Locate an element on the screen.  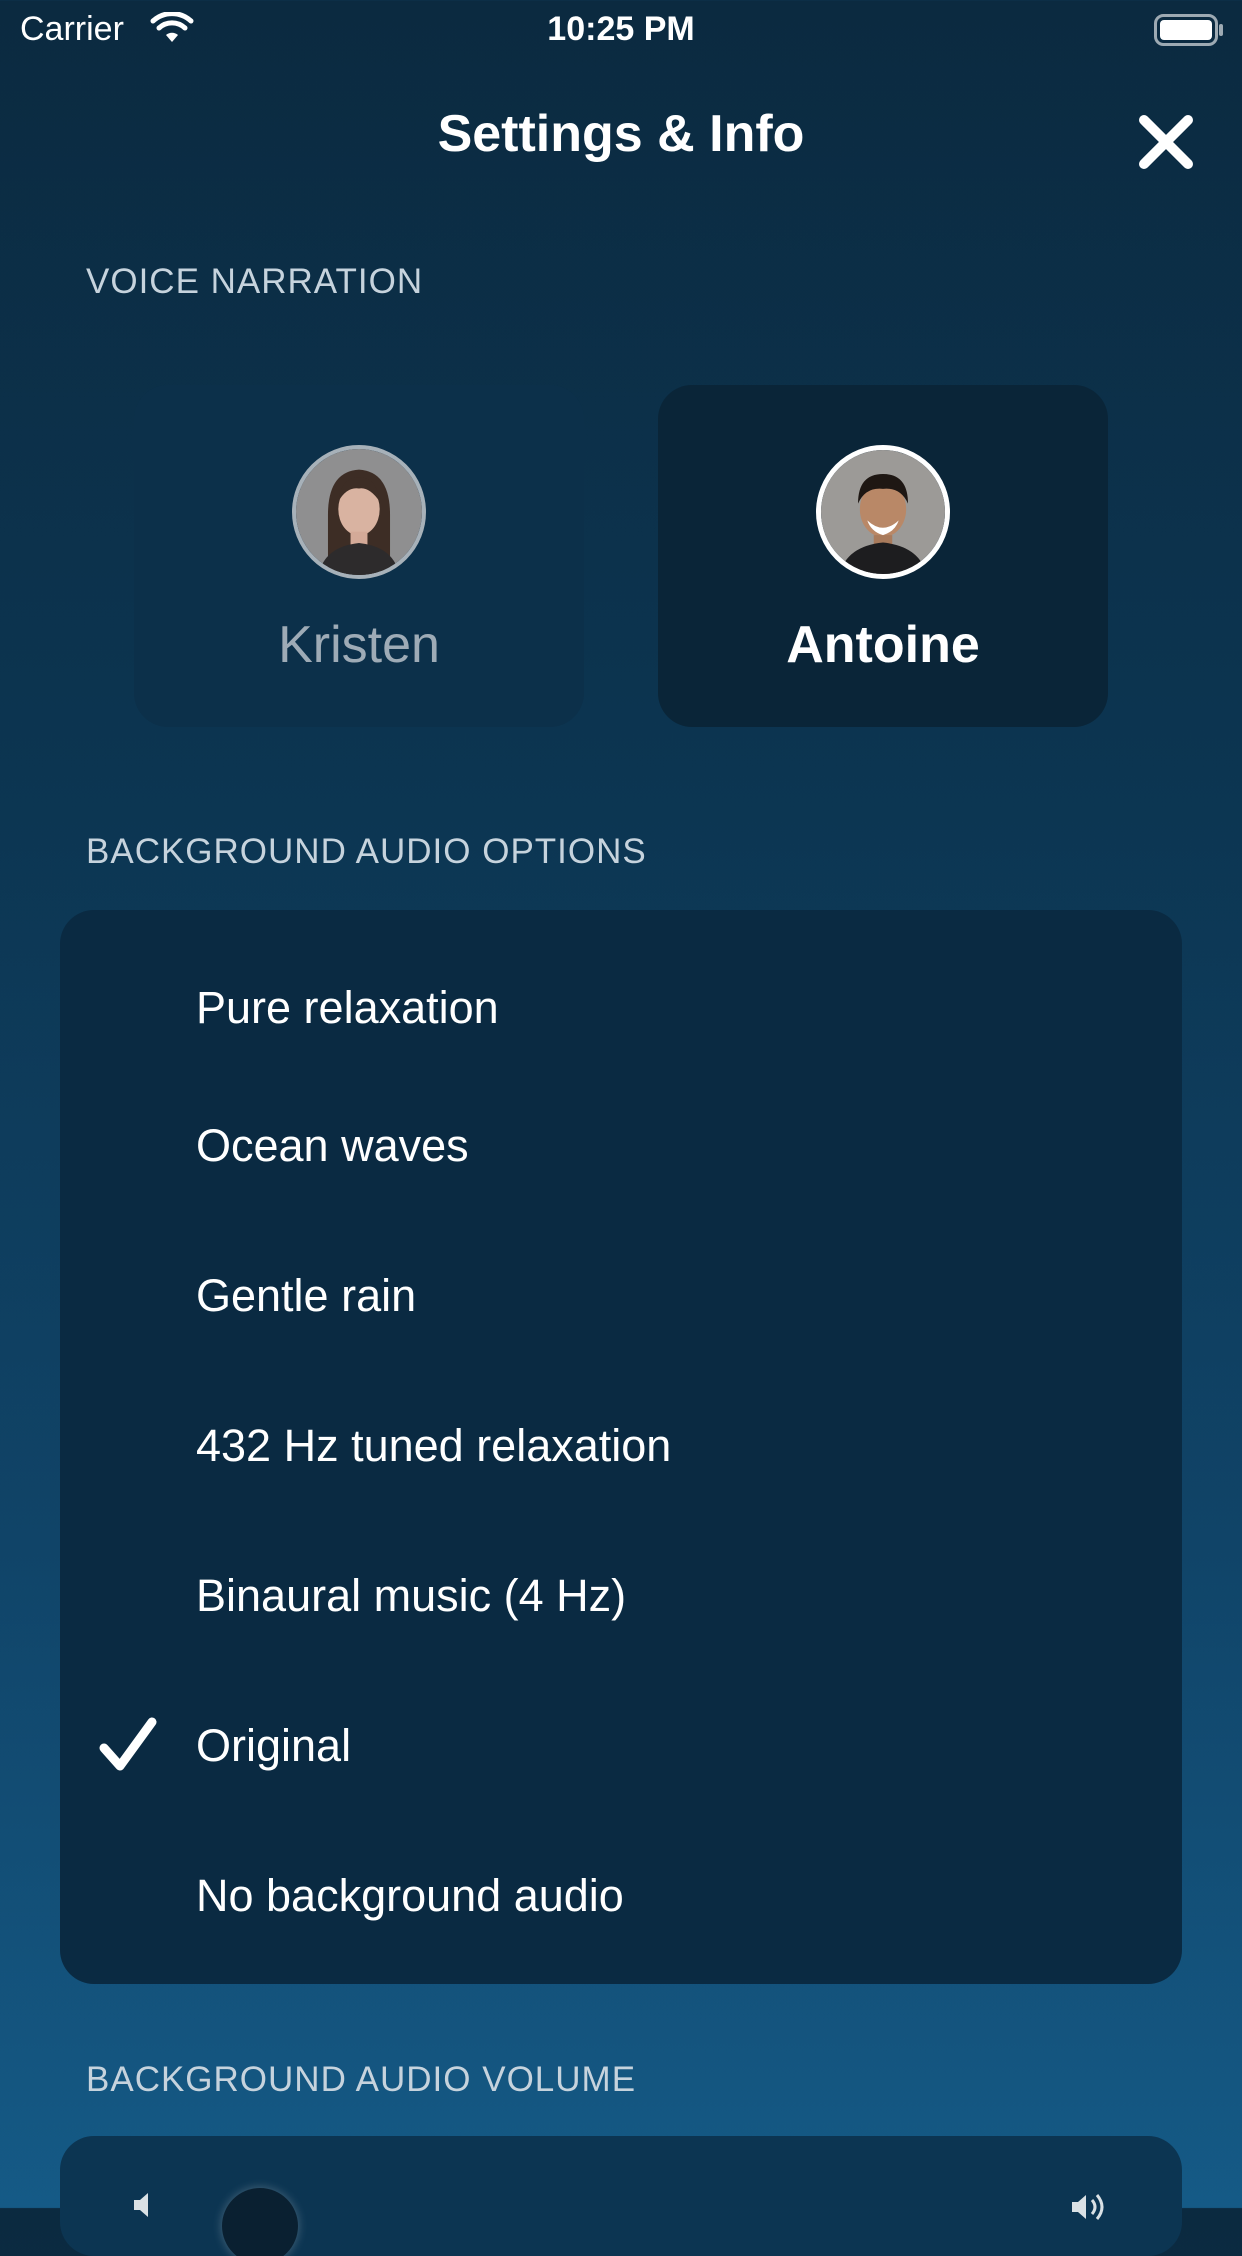
volume-panel is located at coordinates (621, 2196).